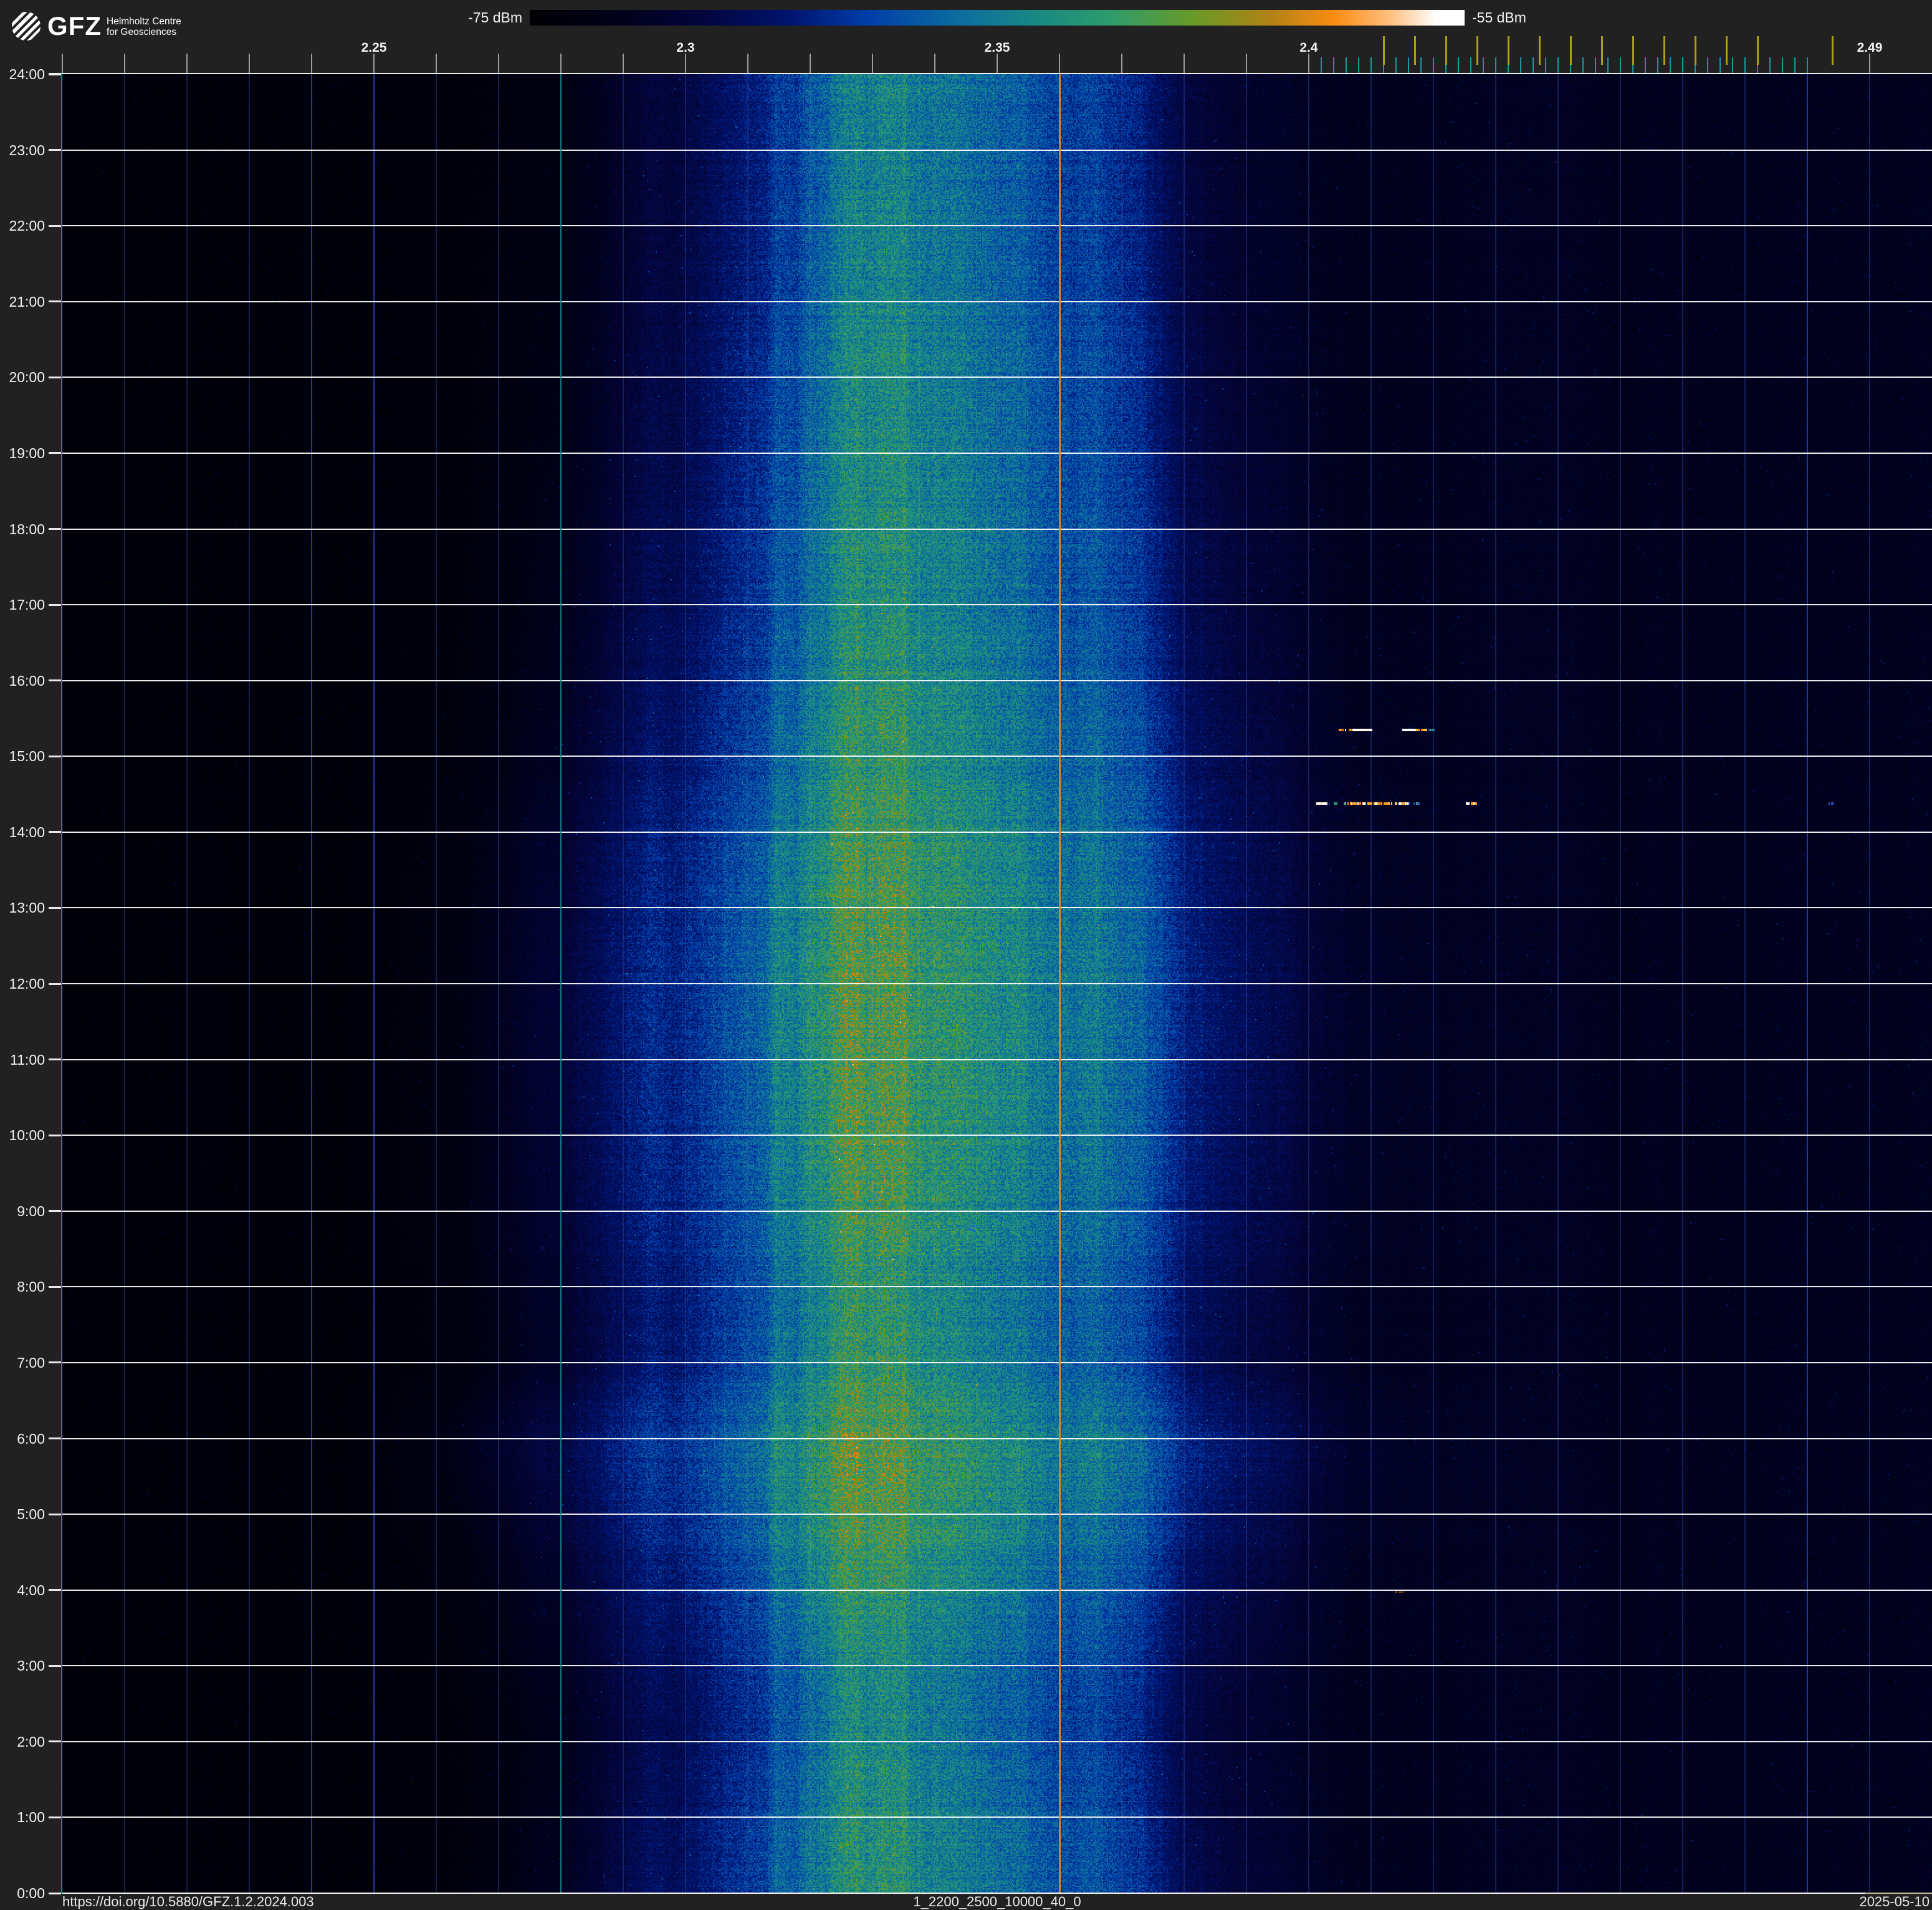 The height and width of the screenshot is (1910, 1932). I want to click on hour-label: 15:00, so click(27, 756).